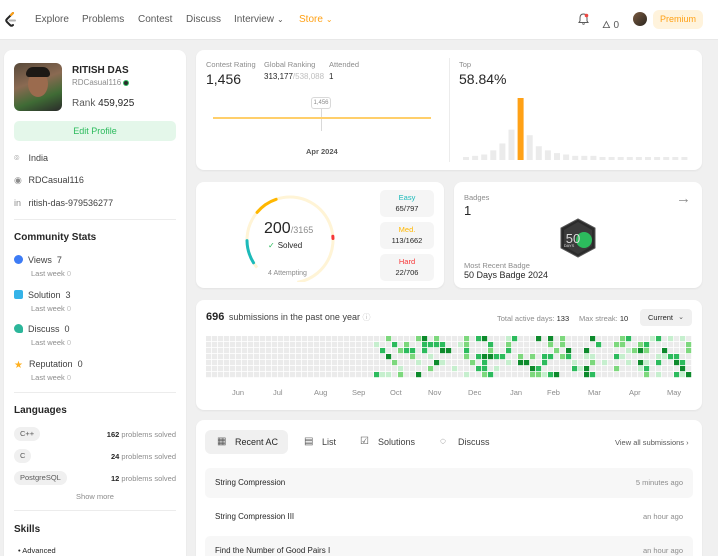  Describe the element at coordinates (23, 456) in the screenshot. I see `lang-tag-c: C` at that location.